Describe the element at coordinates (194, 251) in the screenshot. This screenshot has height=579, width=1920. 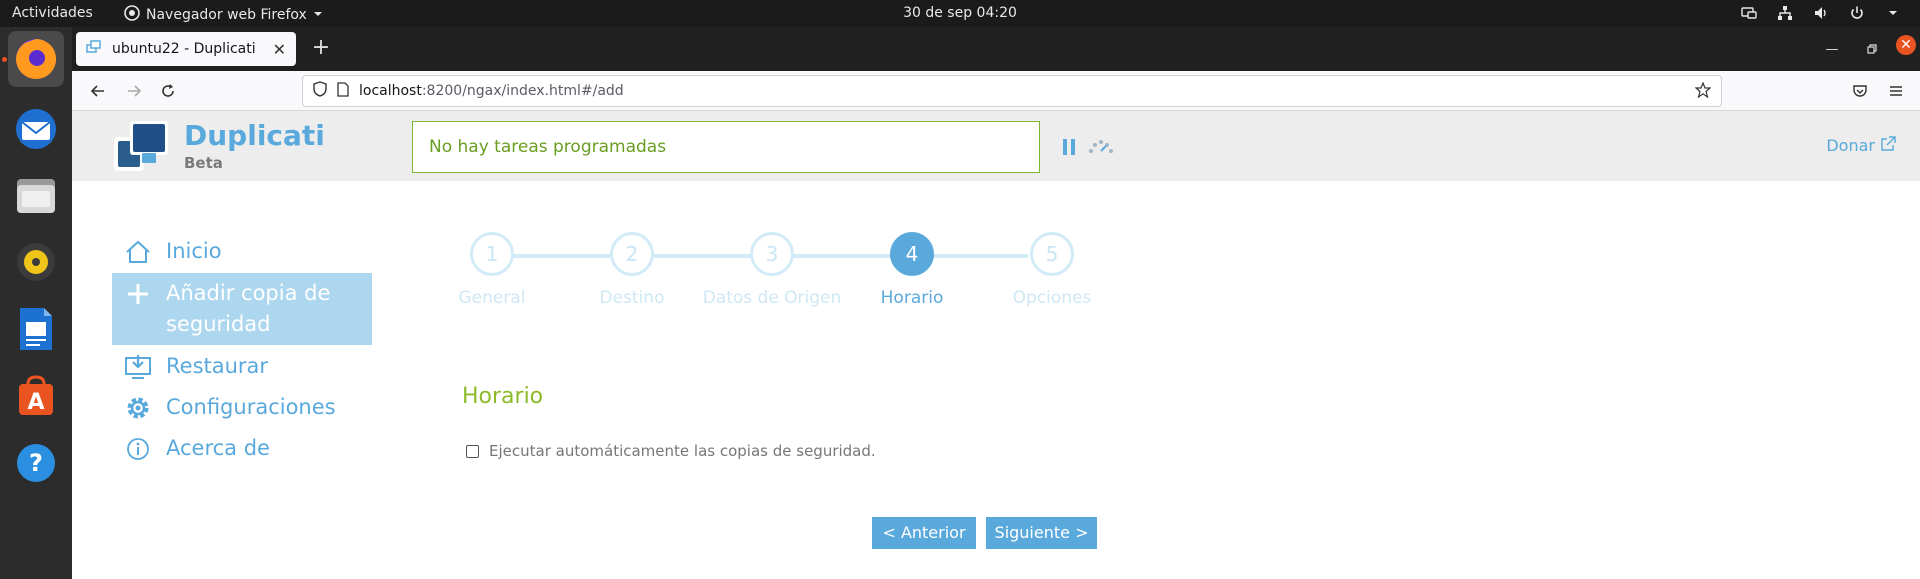
I see `sidebar-item-label: Inicio` at that location.